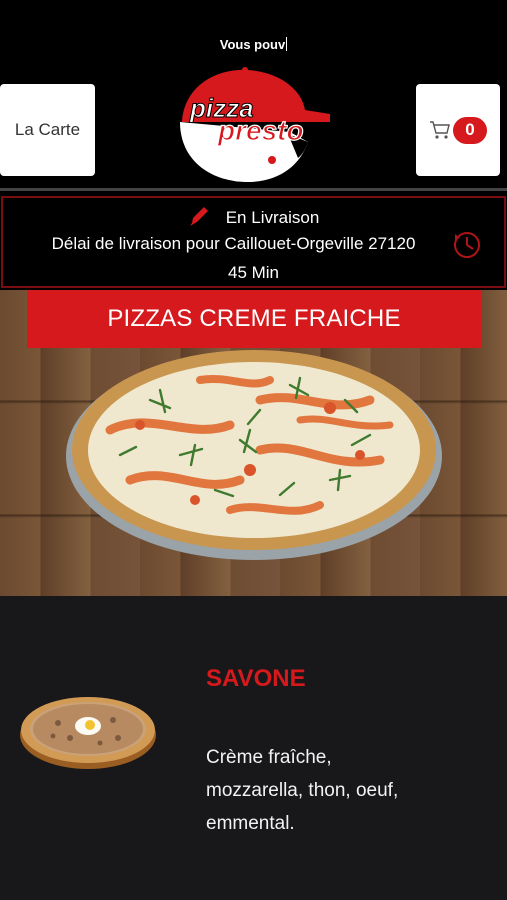 The height and width of the screenshot is (900, 507). I want to click on menu-button: La Carte, so click(47, 130).